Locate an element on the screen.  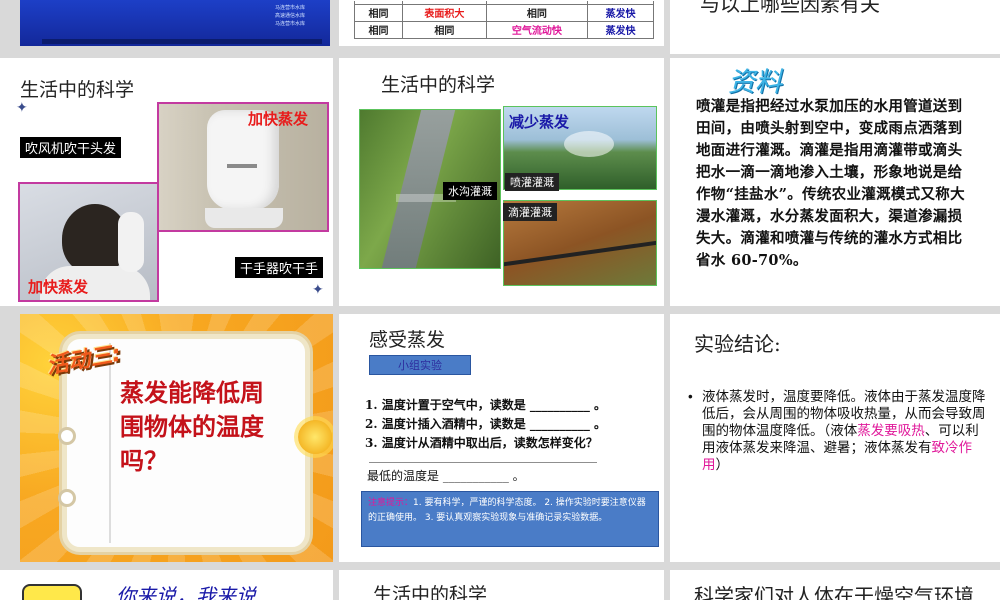
comparison-table: 相同 表面积大 相同 蒸发快 相同 相同 空气流动快 蒸发快 is located at coordinates (503, 20).